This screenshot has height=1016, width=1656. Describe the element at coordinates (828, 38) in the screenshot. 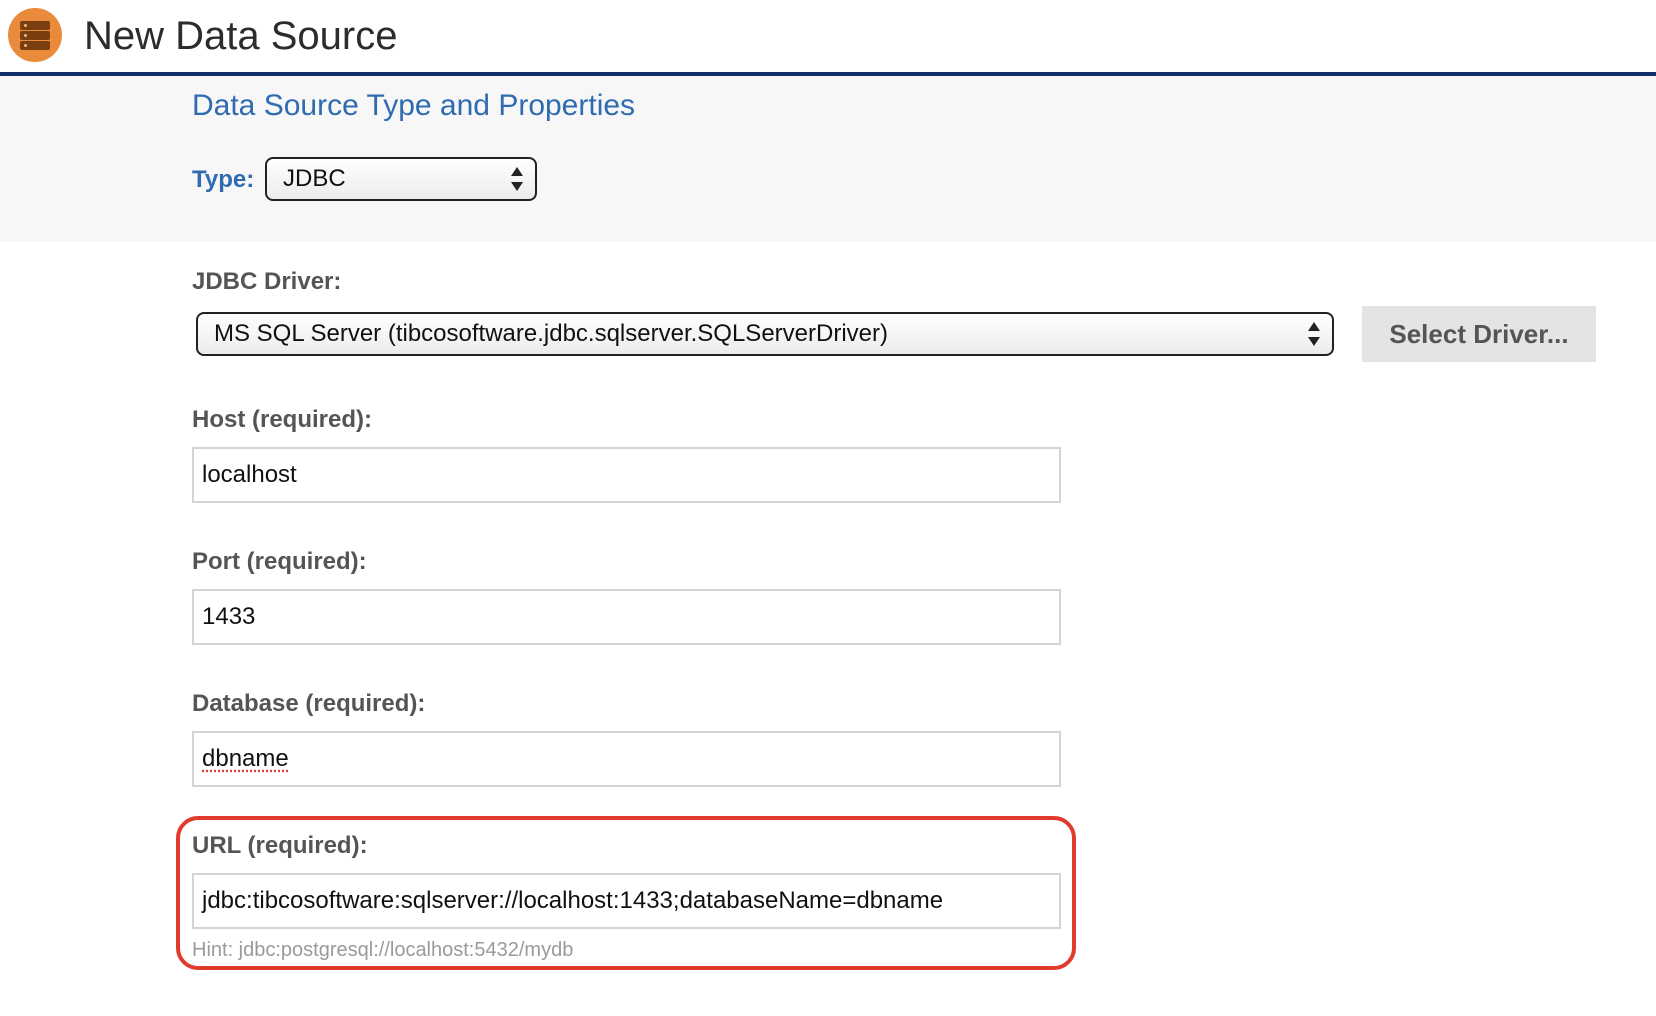

I see `page-header: New Data Source` at that location.